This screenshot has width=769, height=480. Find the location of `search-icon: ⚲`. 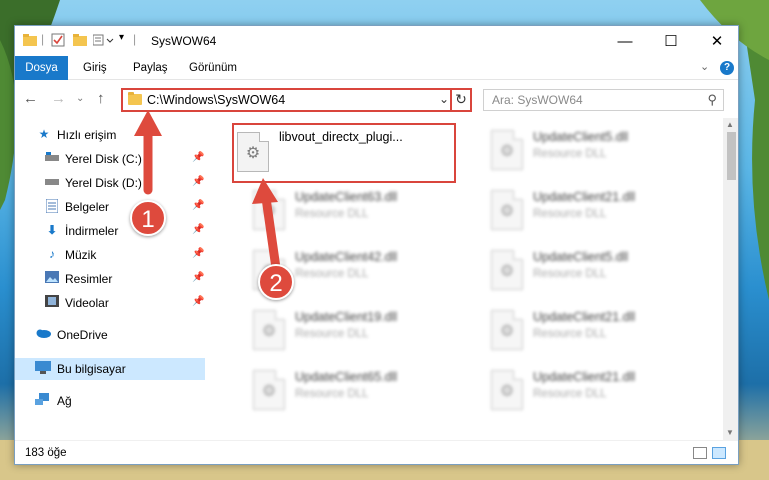

search-icon: ⚲ is located at coordinates (712, 99).